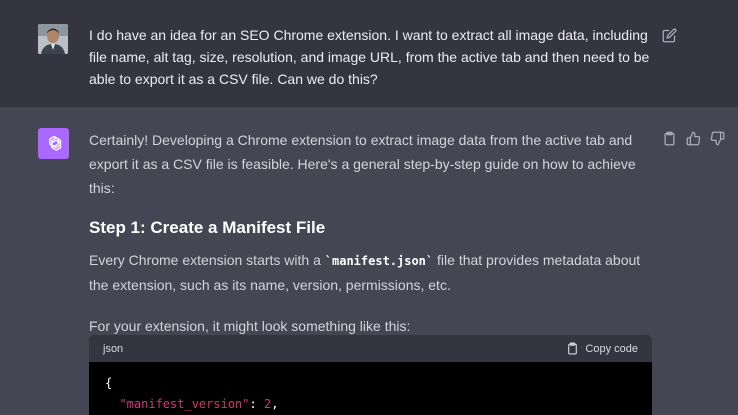  Describe the element at coordinates (717, 138) in the screenshot. I see `thumbs-down-icon` at that location.